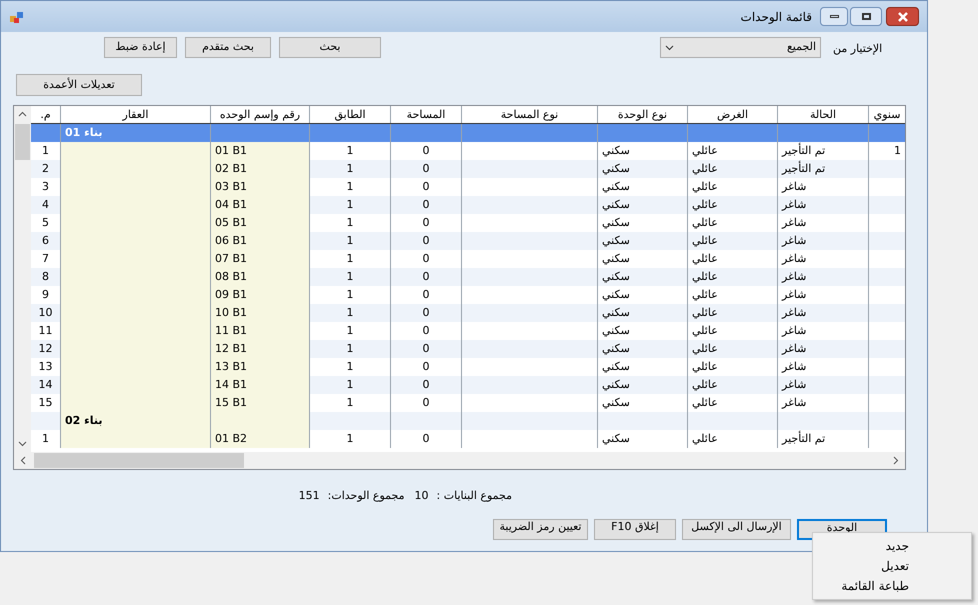 The width and height of the screenshot is (978, 605). Describe the element at coordinates (259, 403) in the screenshot. I see `table-cell: 15 B1` at that location.